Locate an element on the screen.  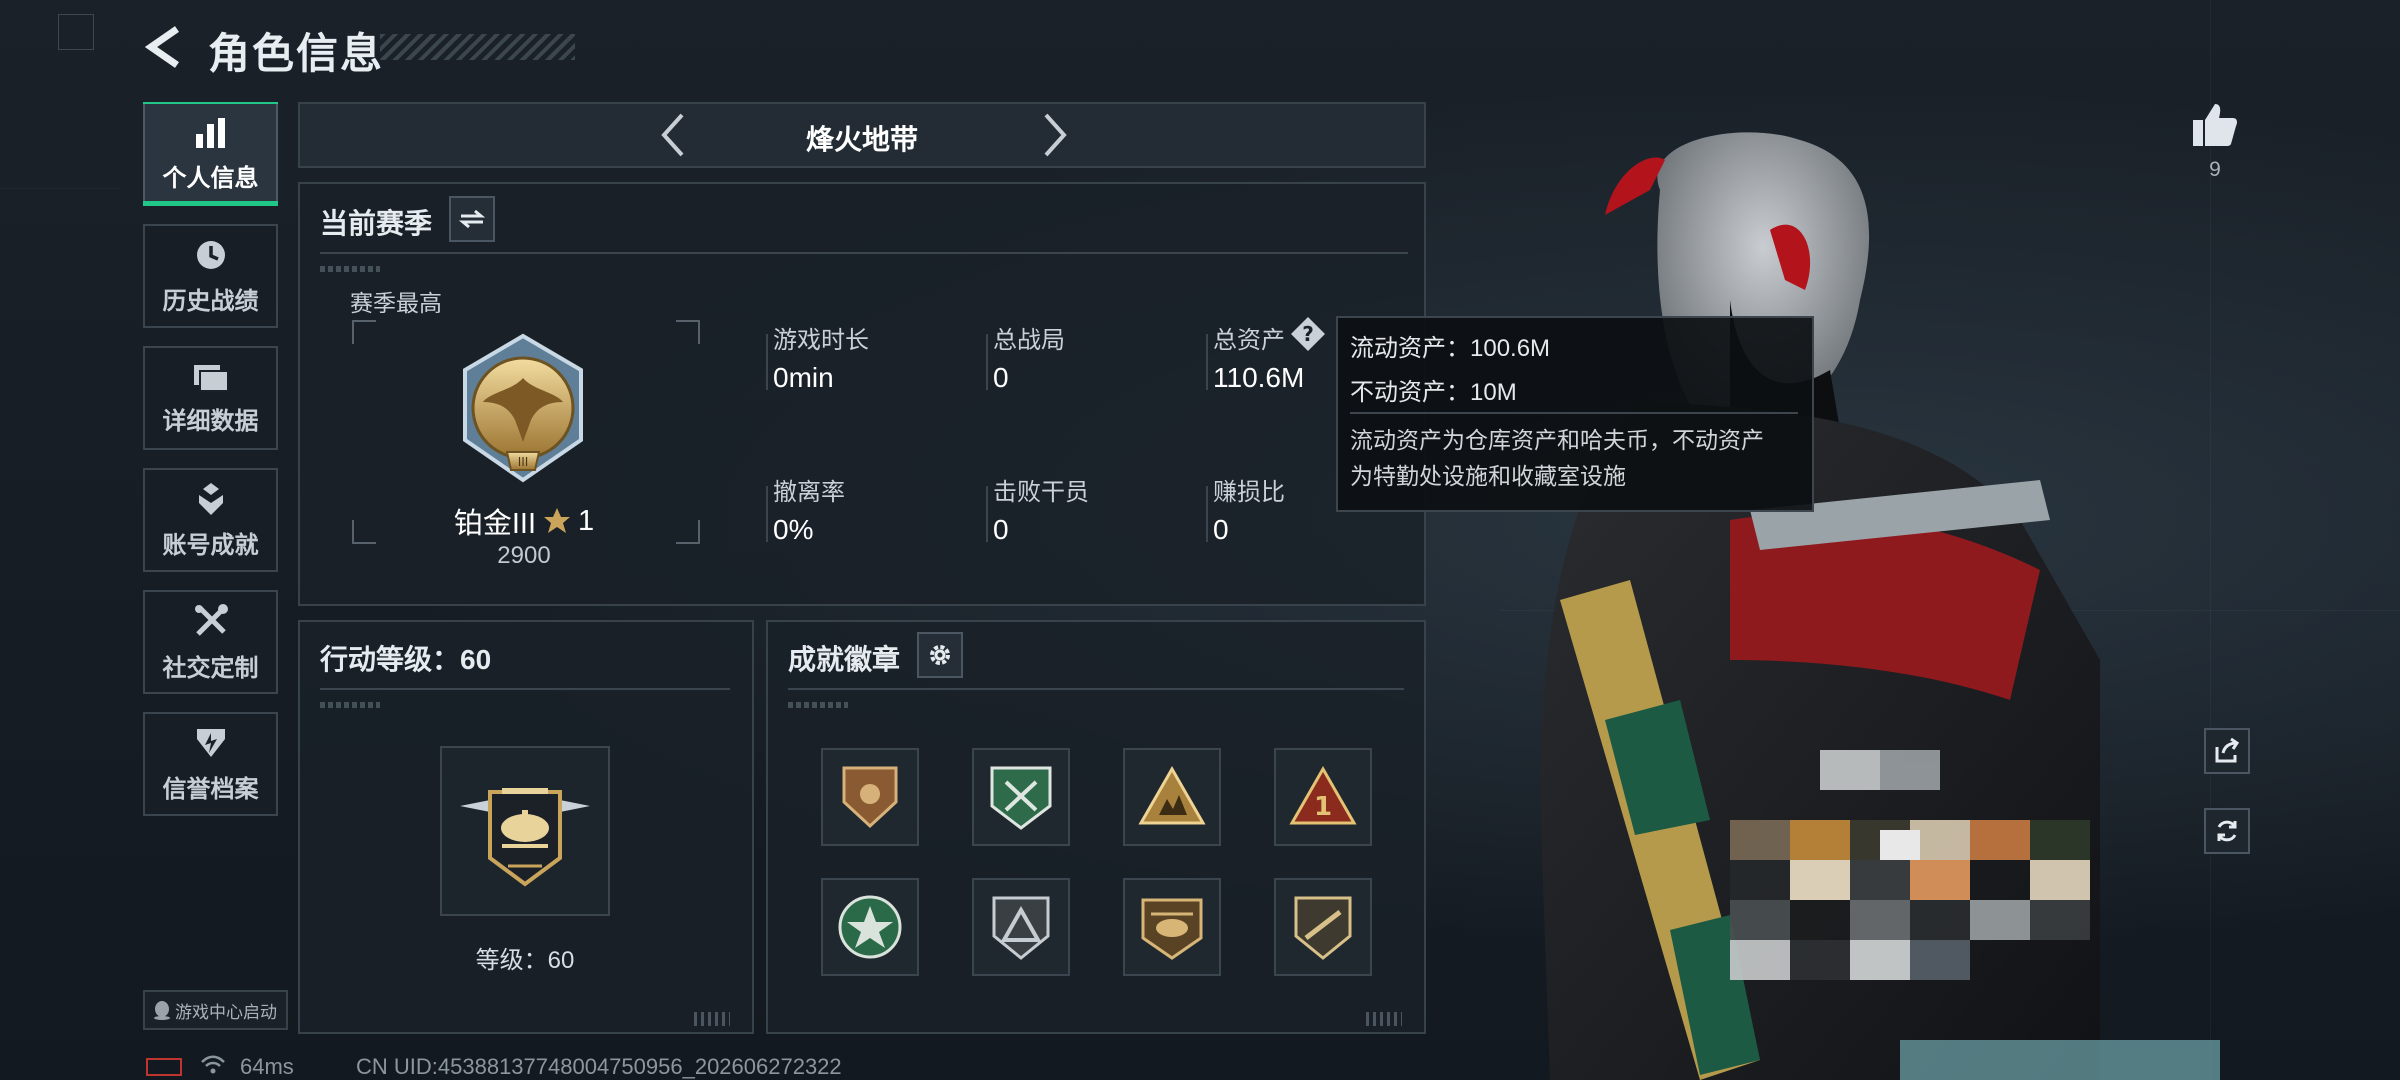
share-icon is located at coordinates (2227, 750).